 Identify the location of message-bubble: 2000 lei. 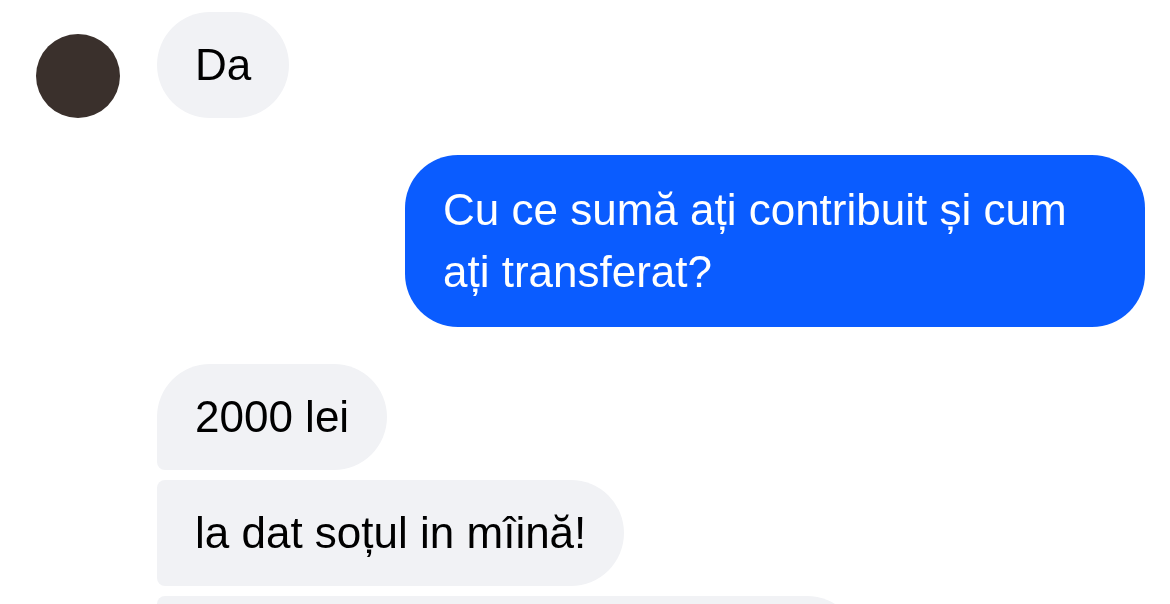
(272, 417).